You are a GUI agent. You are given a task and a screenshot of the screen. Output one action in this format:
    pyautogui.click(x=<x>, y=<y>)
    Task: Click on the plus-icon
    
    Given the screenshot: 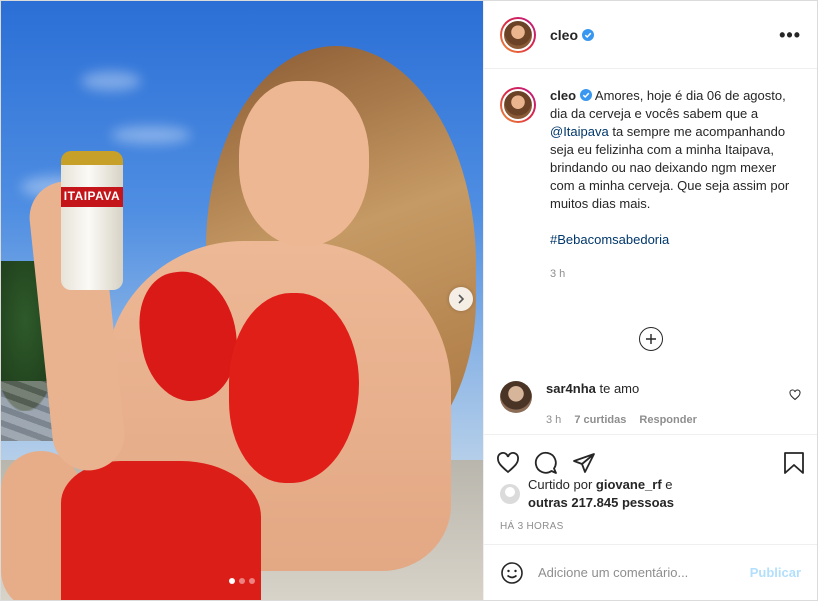 What is the action you would take?
    pyautogui.click(x=651, y=339)
    